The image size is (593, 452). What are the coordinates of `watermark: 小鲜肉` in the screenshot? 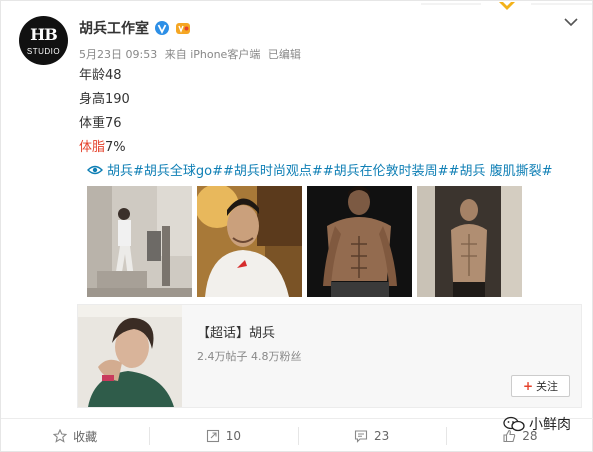 It's located at (537, 424).